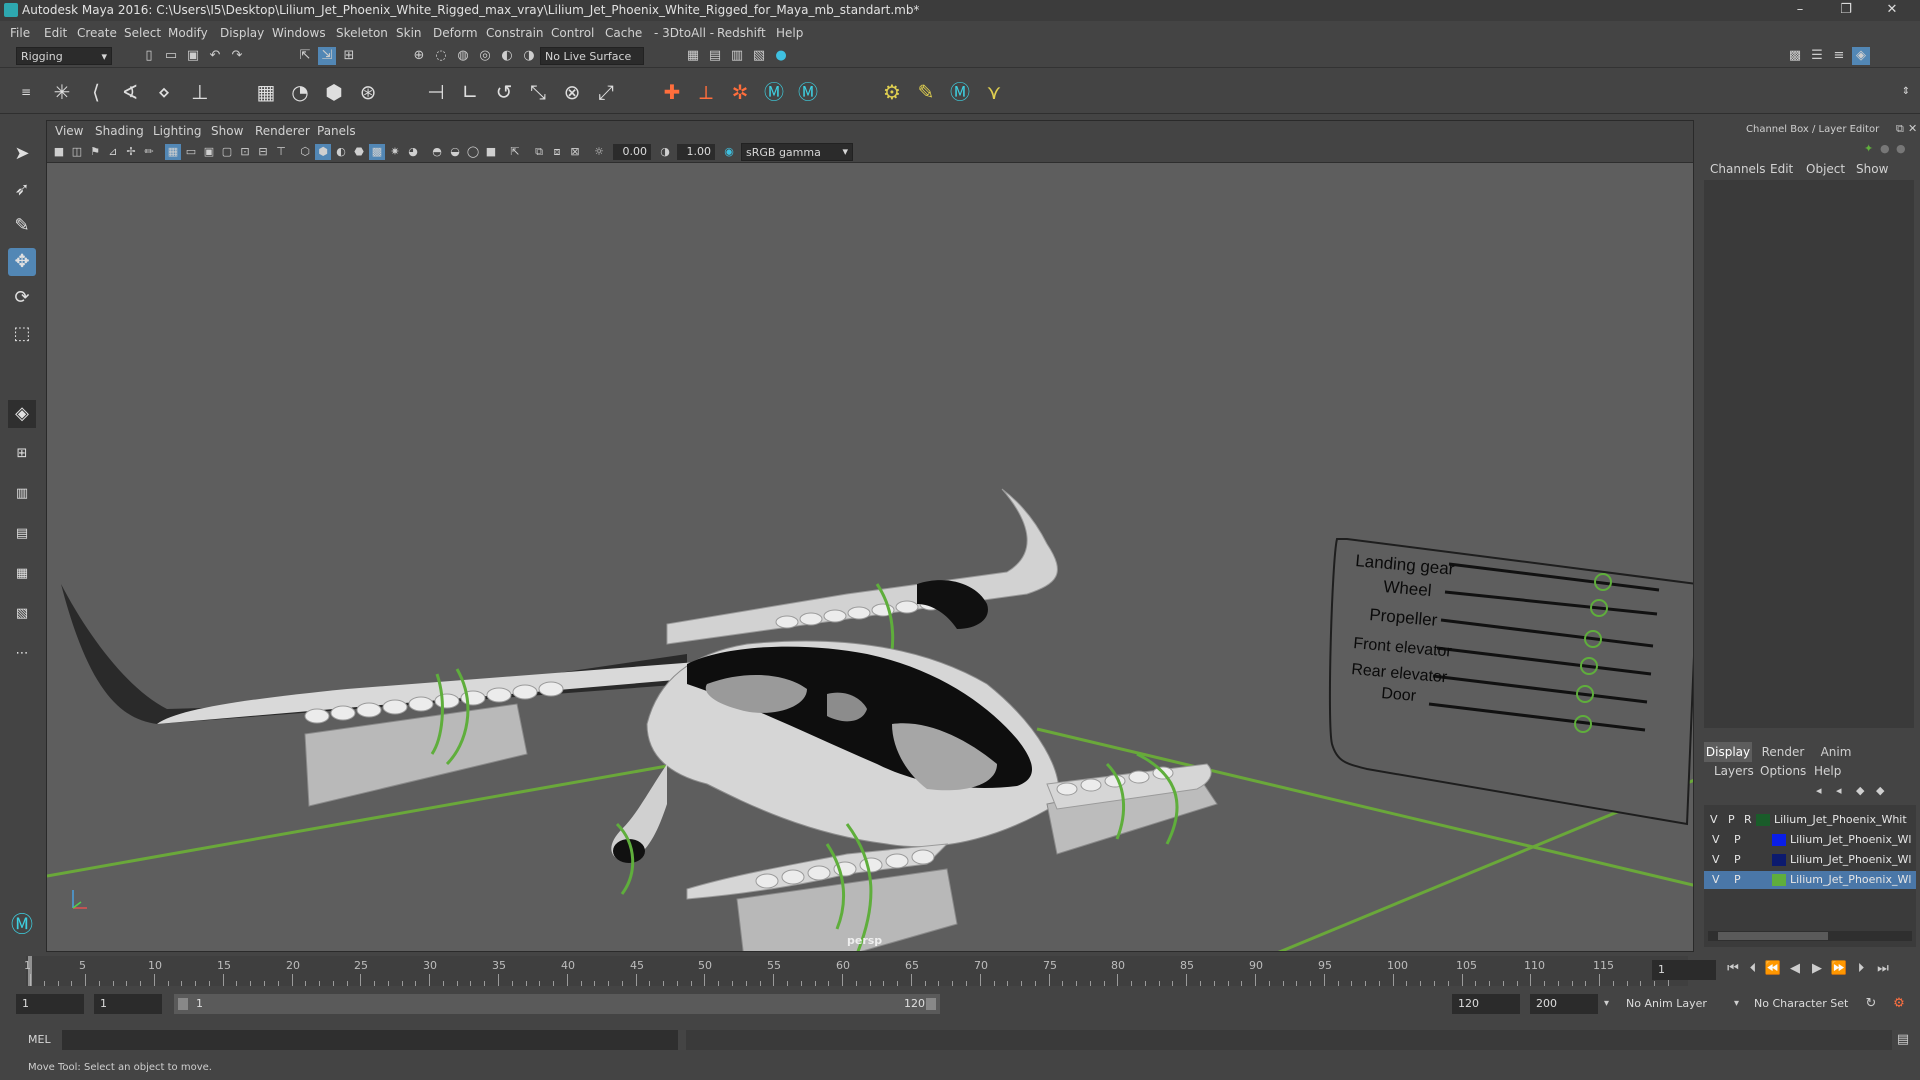  I want to click on shelf-menu-icon: ≡, so click(26, 92).